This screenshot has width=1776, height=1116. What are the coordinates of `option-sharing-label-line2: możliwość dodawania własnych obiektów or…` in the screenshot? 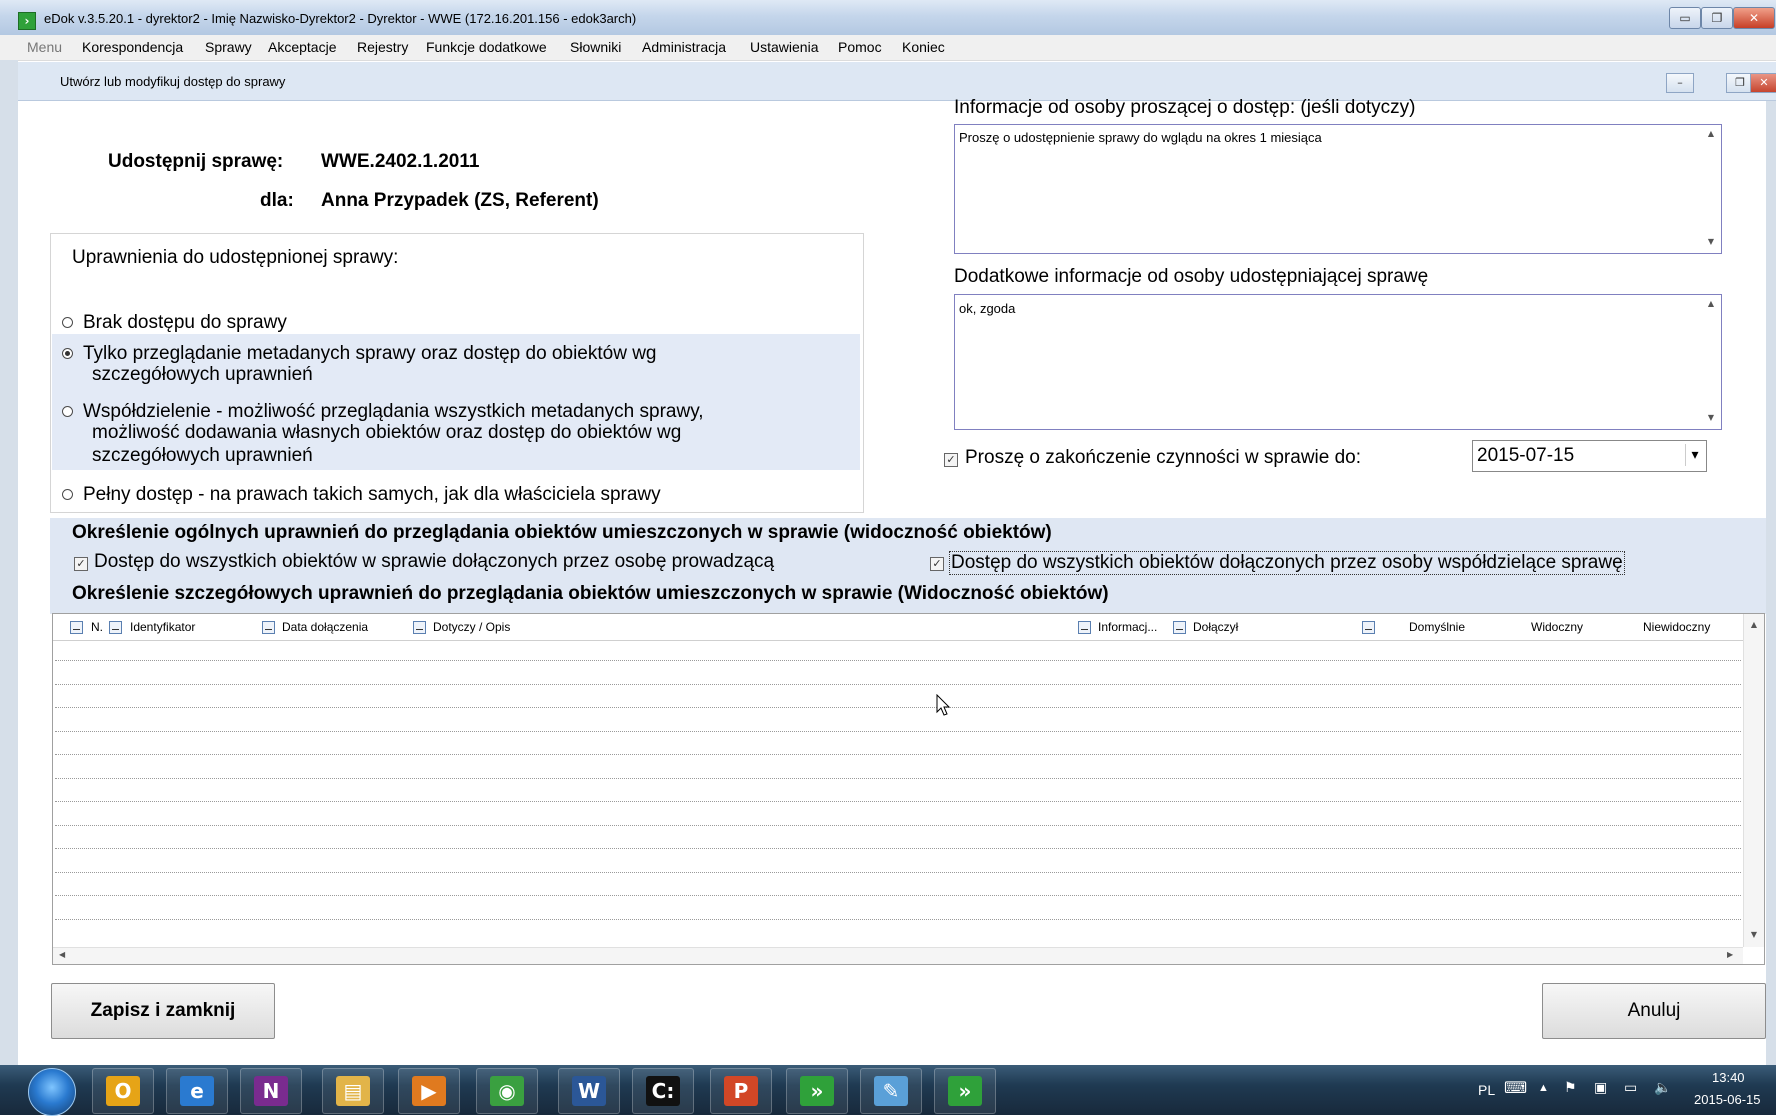 It's located at (386, 433).